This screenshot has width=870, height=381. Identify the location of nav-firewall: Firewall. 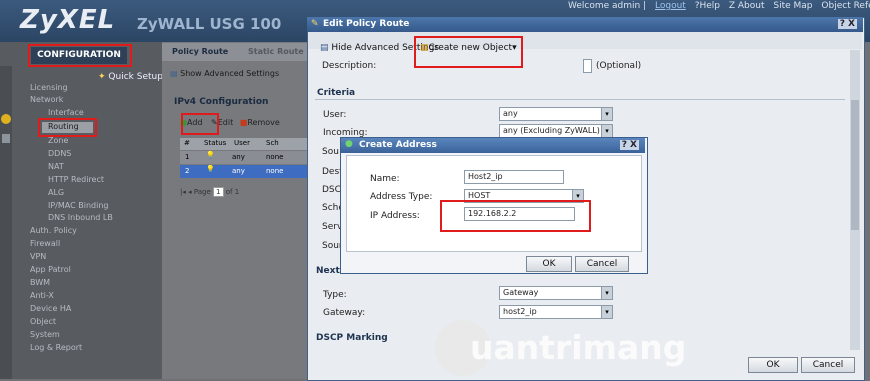
(45, 243).